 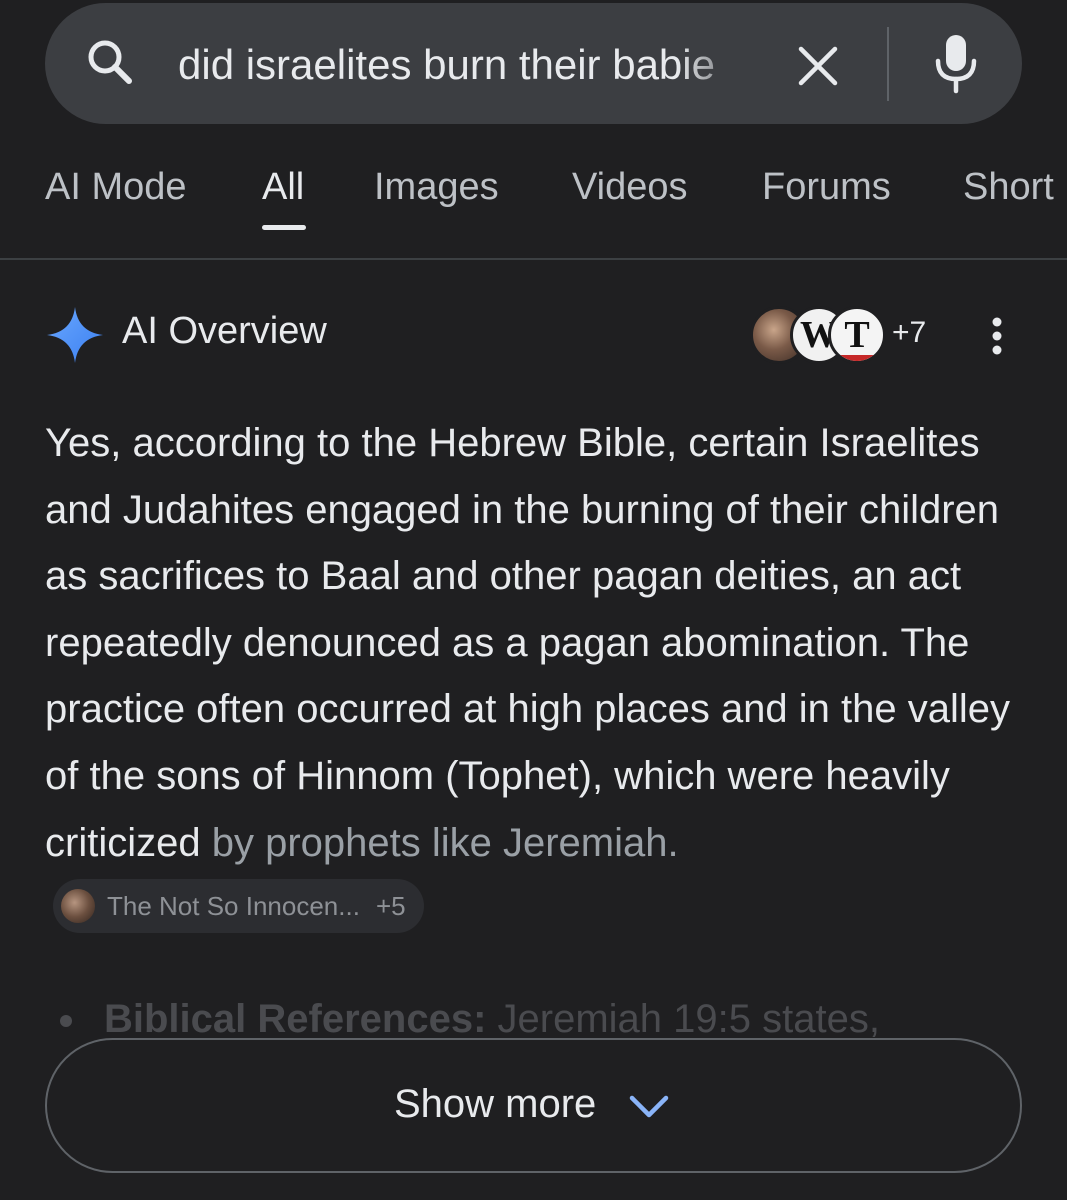 I want to click on tab-videos: Videos, so click(x=630, y=187).